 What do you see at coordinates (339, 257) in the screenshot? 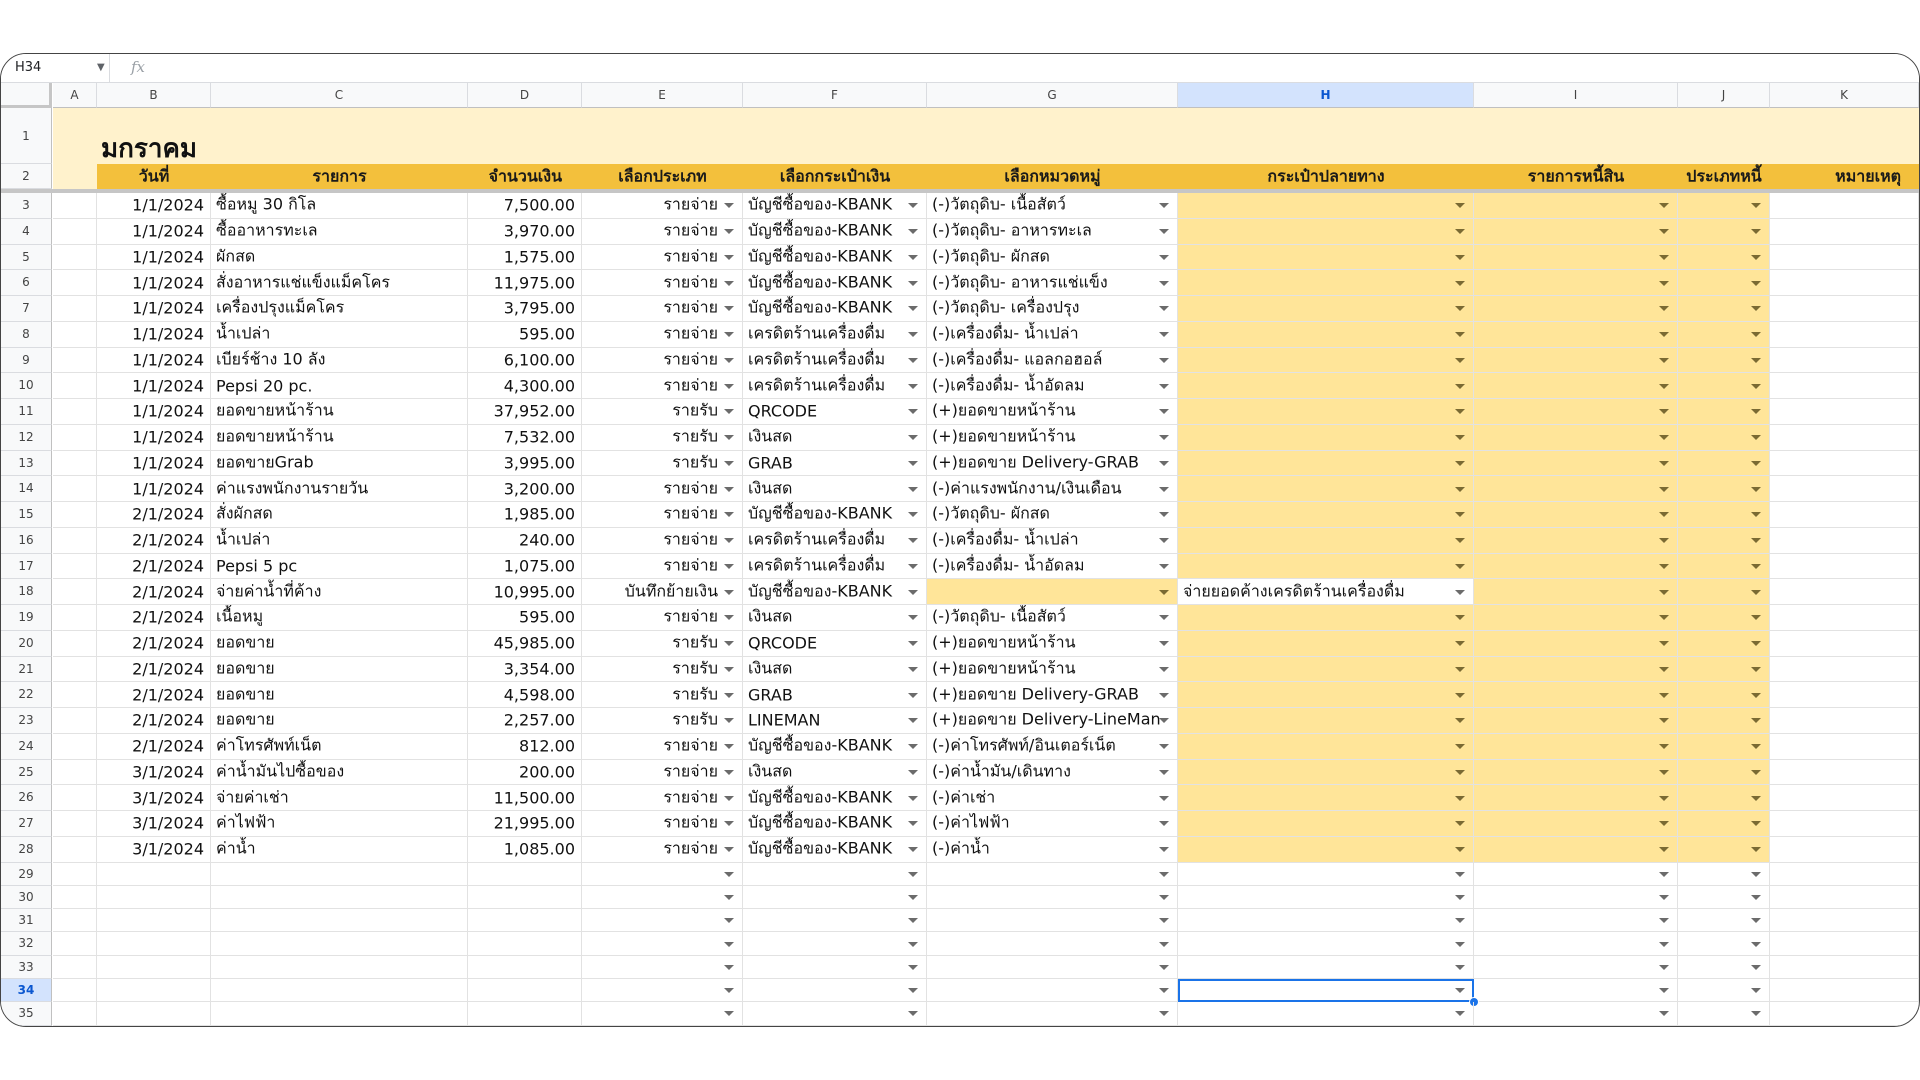
I see `item-cell: ผักสด` at bounding box center [339, 257].